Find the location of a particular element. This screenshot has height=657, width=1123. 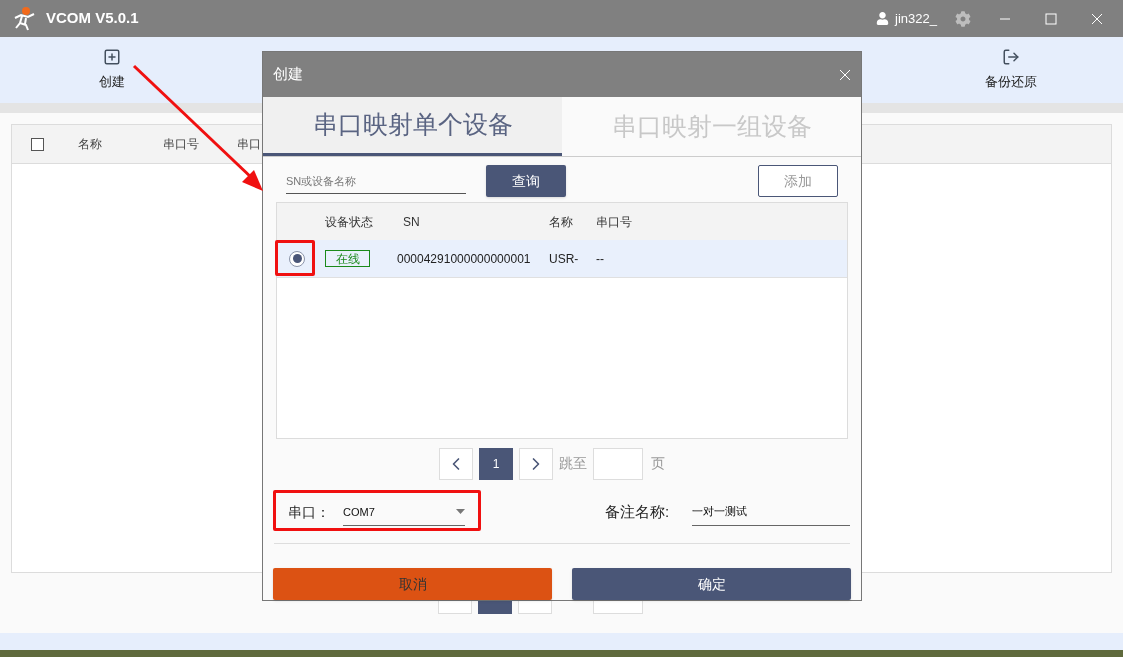

settings-icon is located at coordinates (963, 18).